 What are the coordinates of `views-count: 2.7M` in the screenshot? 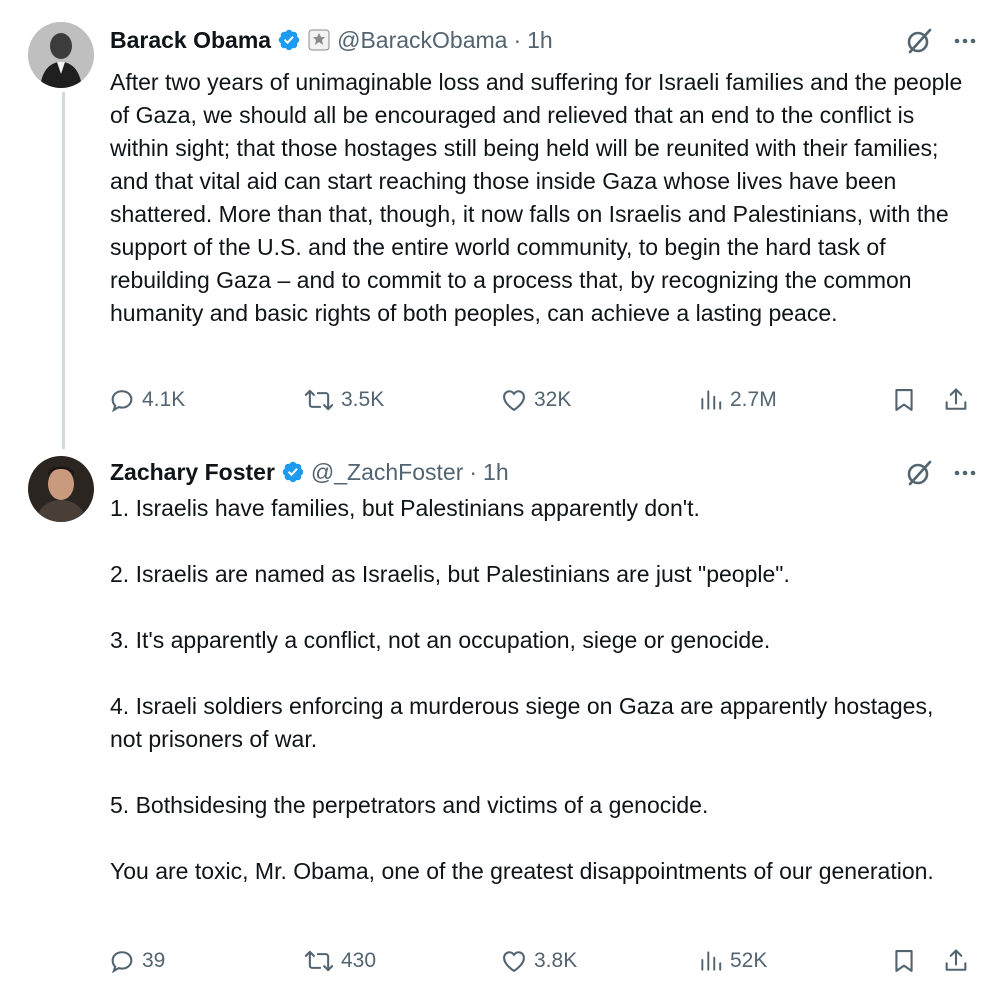 It's located at (753, 399).